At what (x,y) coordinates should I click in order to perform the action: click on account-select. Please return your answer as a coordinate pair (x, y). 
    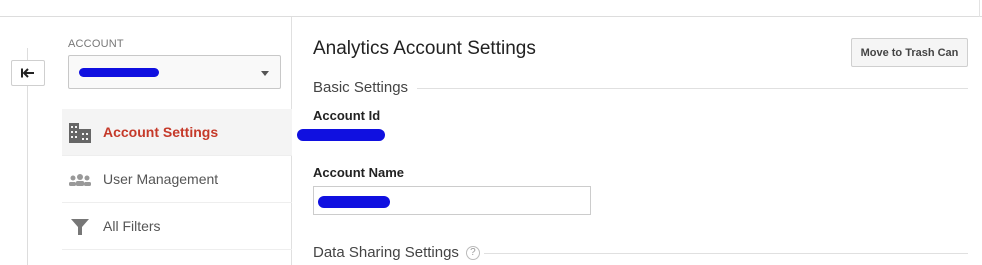
    Looking at the image, I should click on (174, 72).